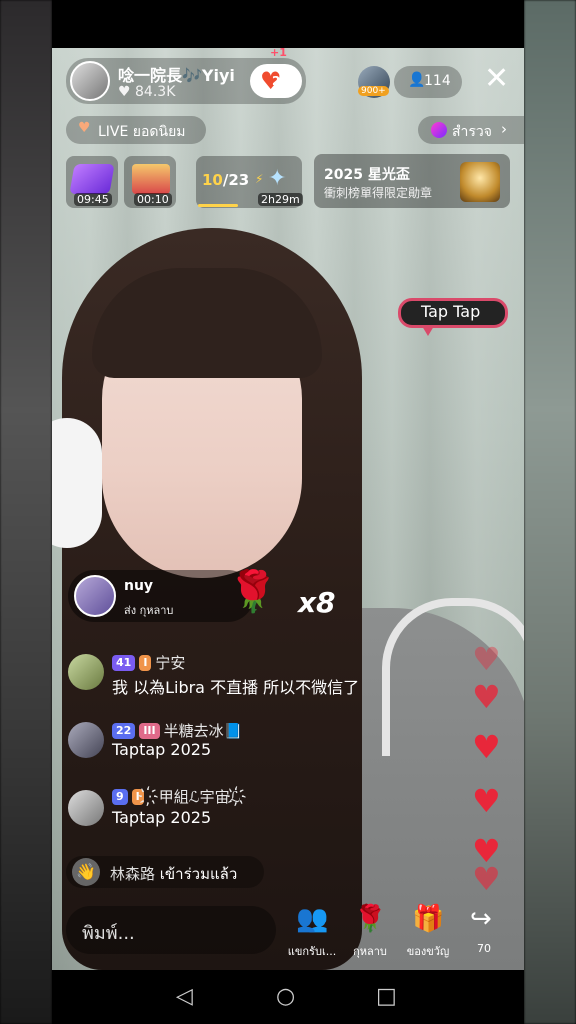 The width and height of the screenshot is (576, 1024). Describe the element at coordinates (170, 663) in the screenshot. I see `comment-username: 宁安` at that location.